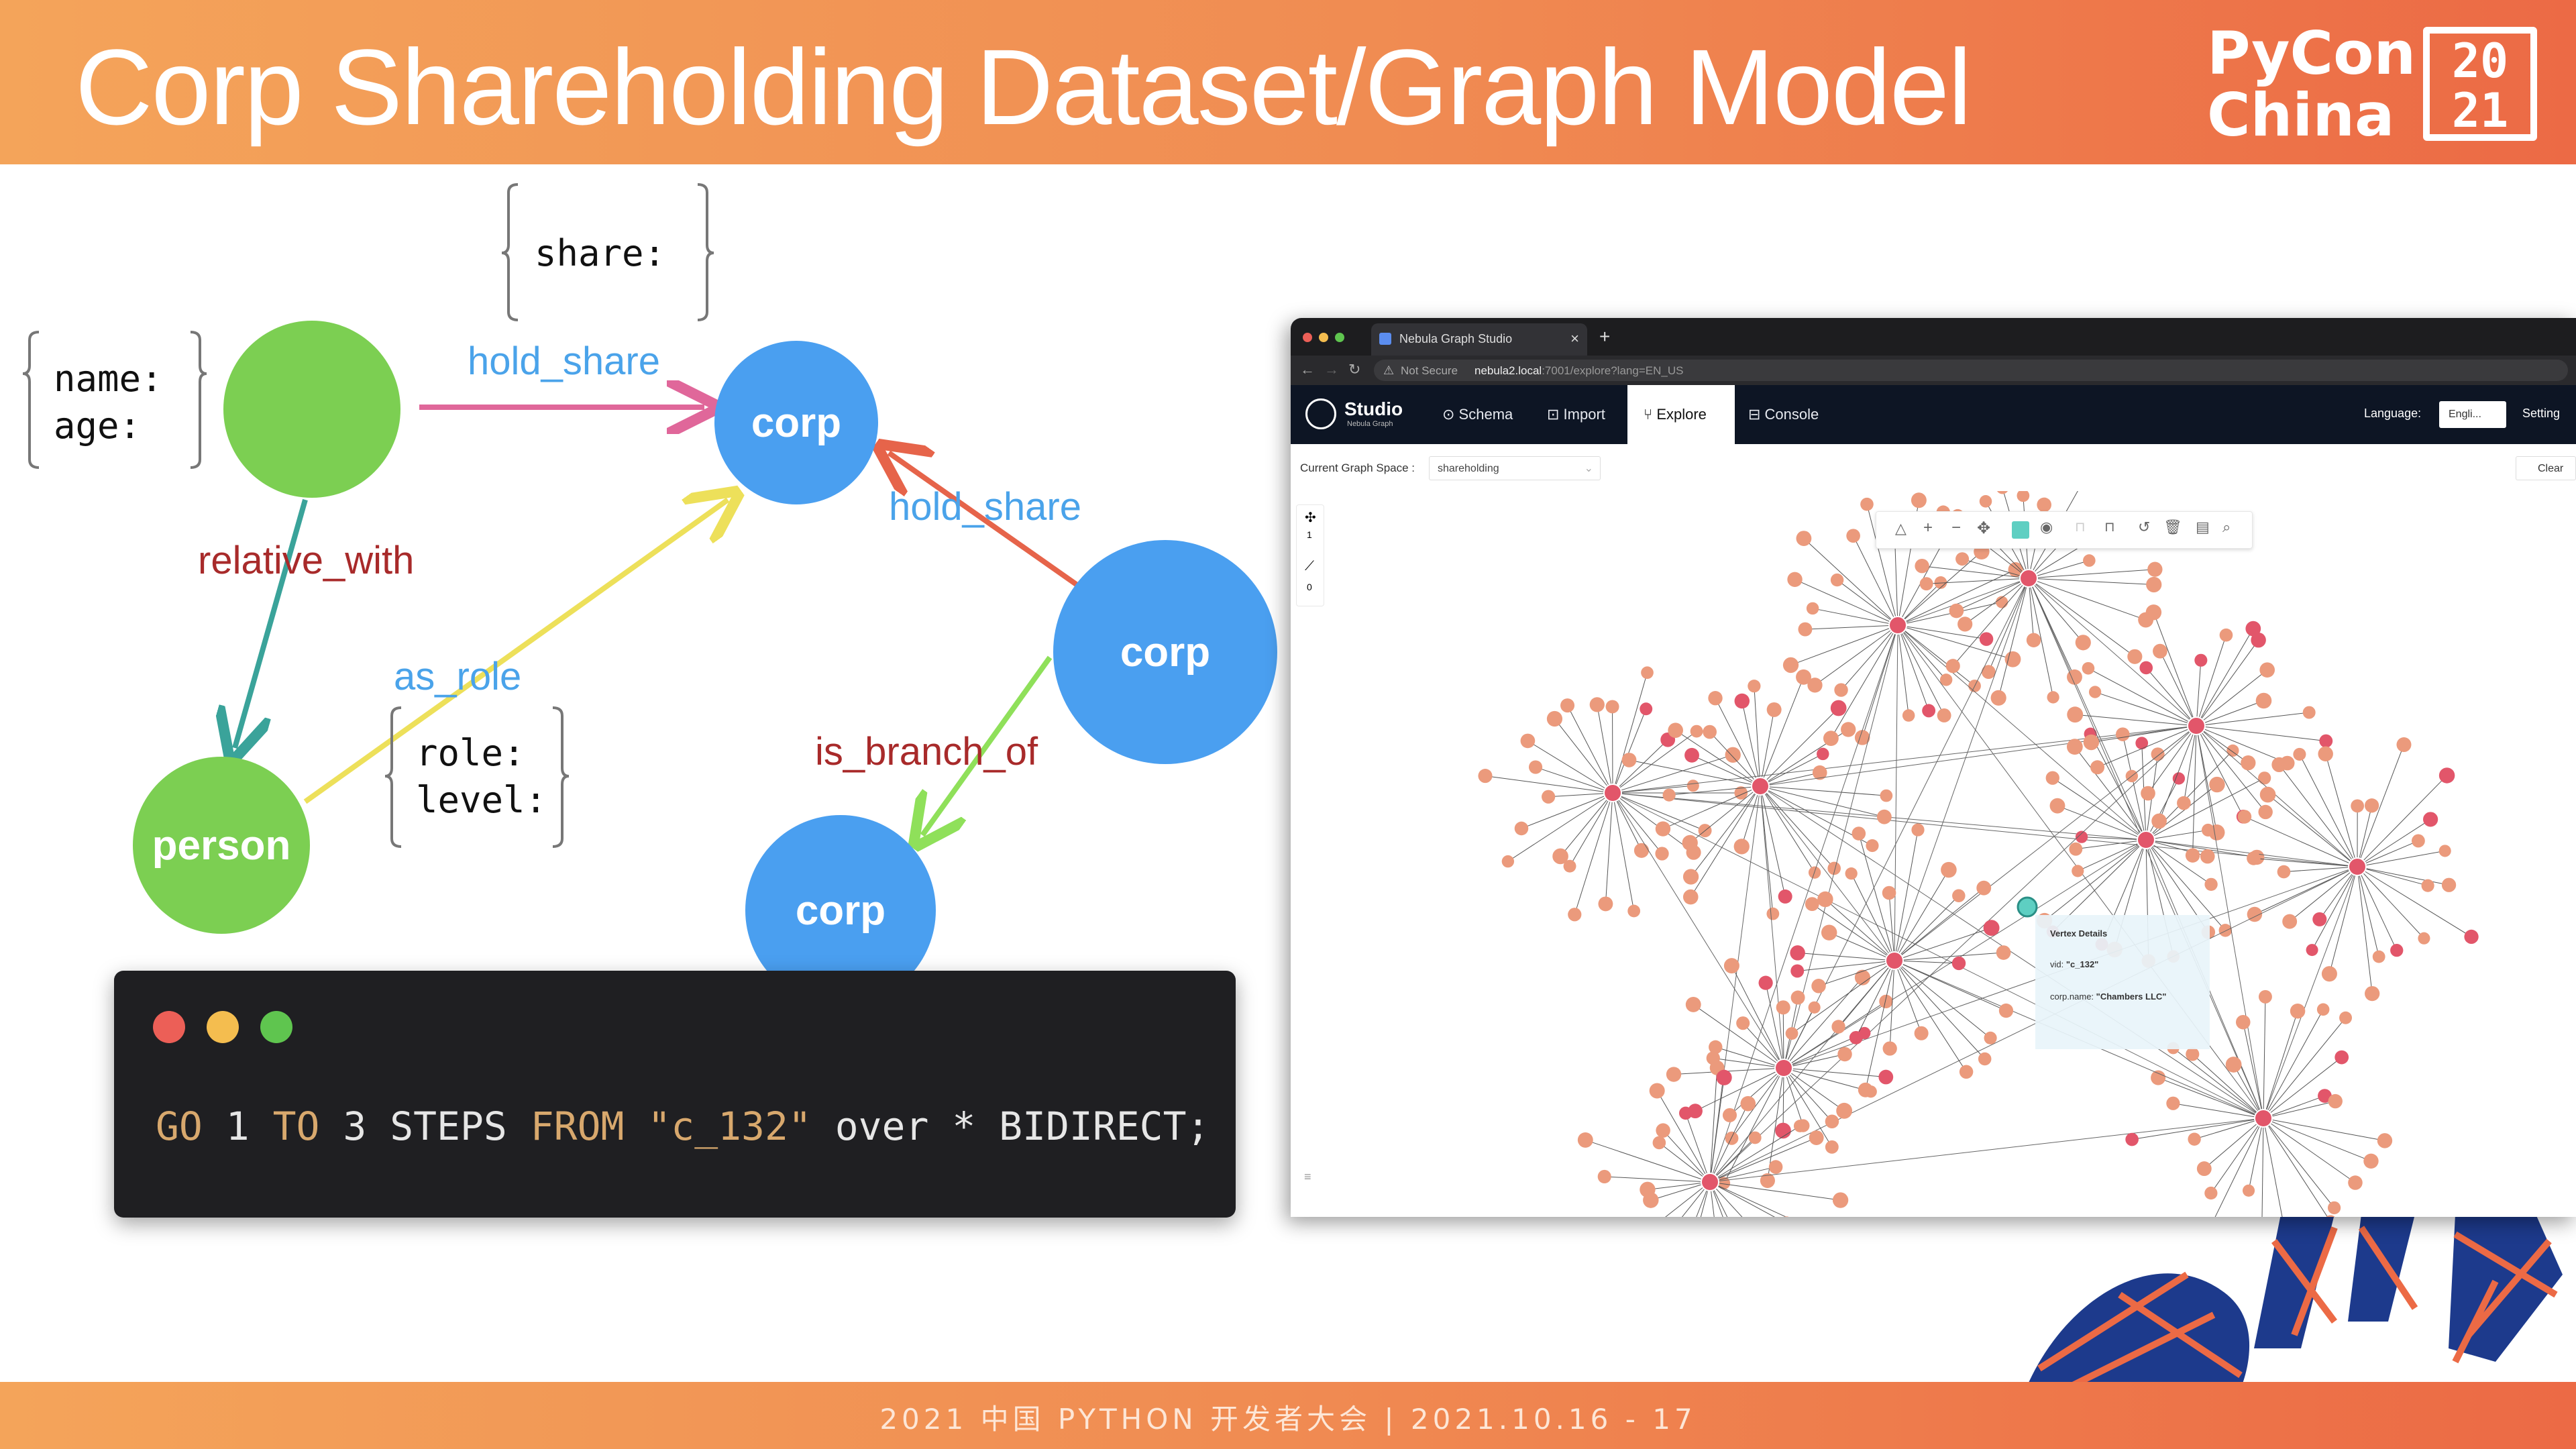 This screenshot has width=2576, height=1449. What do you see at coordinates (1928, 528) in the screenshot?
I see `zoom-in-icon: +` at bounding box center [1928, 528].